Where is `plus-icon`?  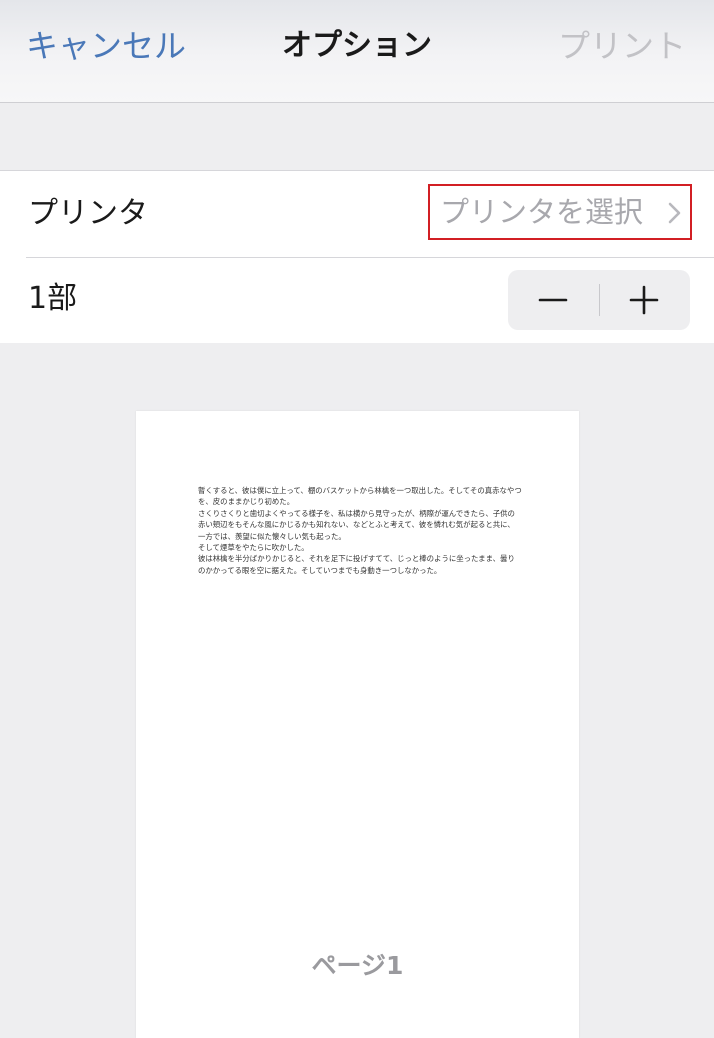
plus-icon is located at coordinates (644, 300).